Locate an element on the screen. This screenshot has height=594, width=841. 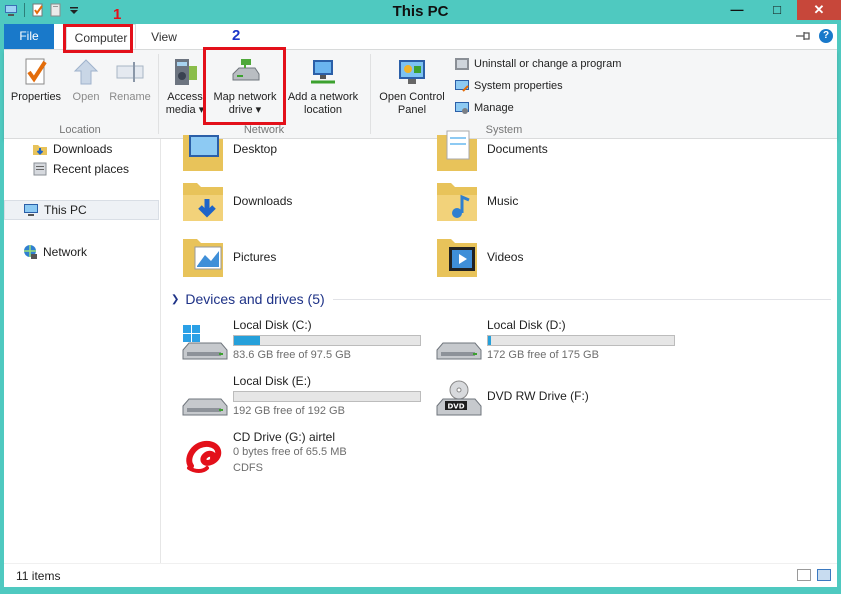
rename-button: Rename is located at coordinates (130, 80).